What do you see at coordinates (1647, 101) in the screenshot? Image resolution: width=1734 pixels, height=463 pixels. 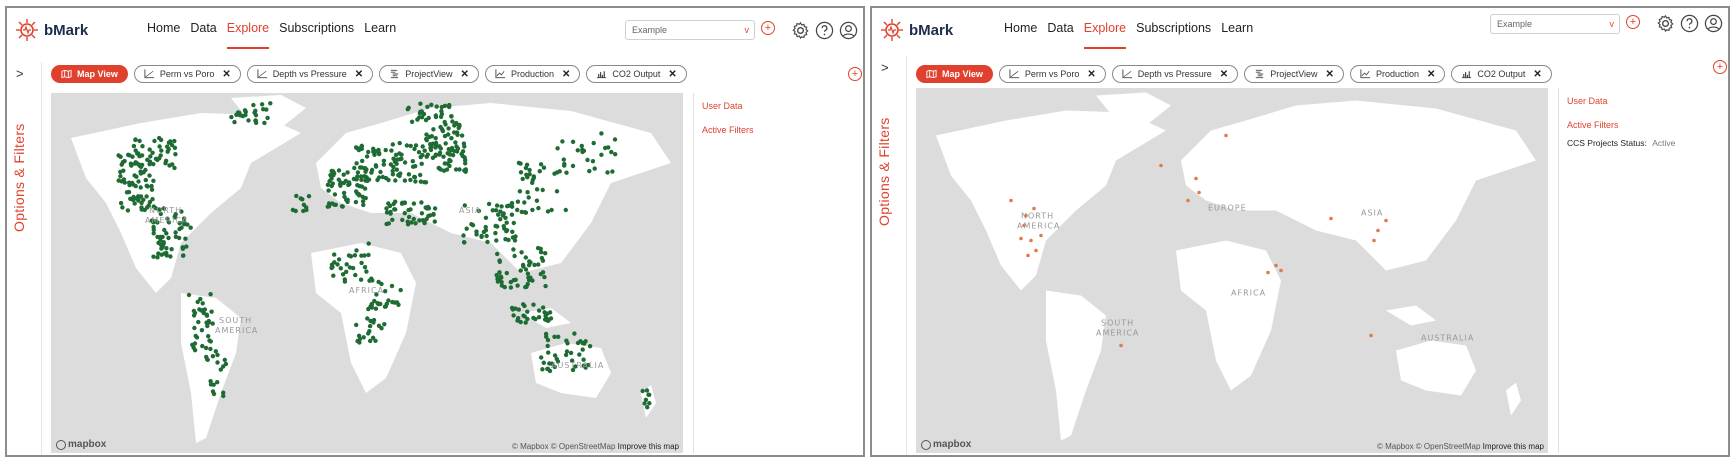 I see `user-data-link: User Data` at bounding box center [1647, 101].